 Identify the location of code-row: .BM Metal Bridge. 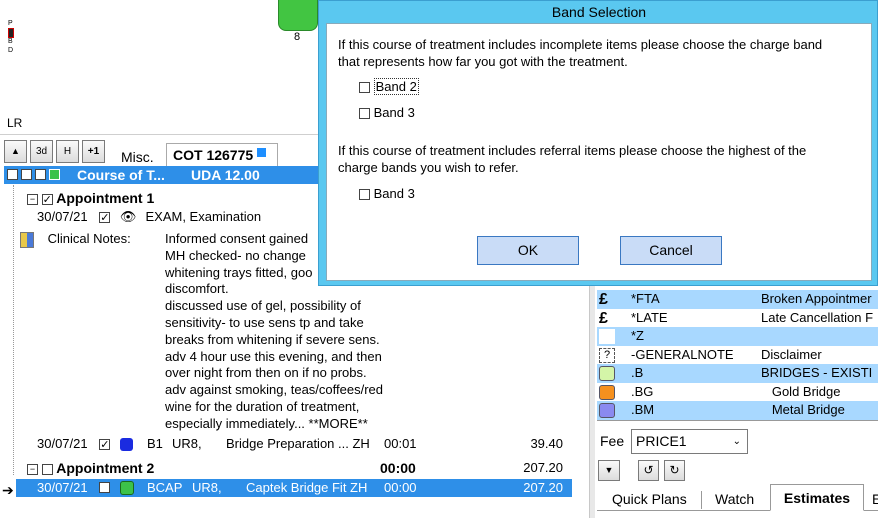
(737, 410).